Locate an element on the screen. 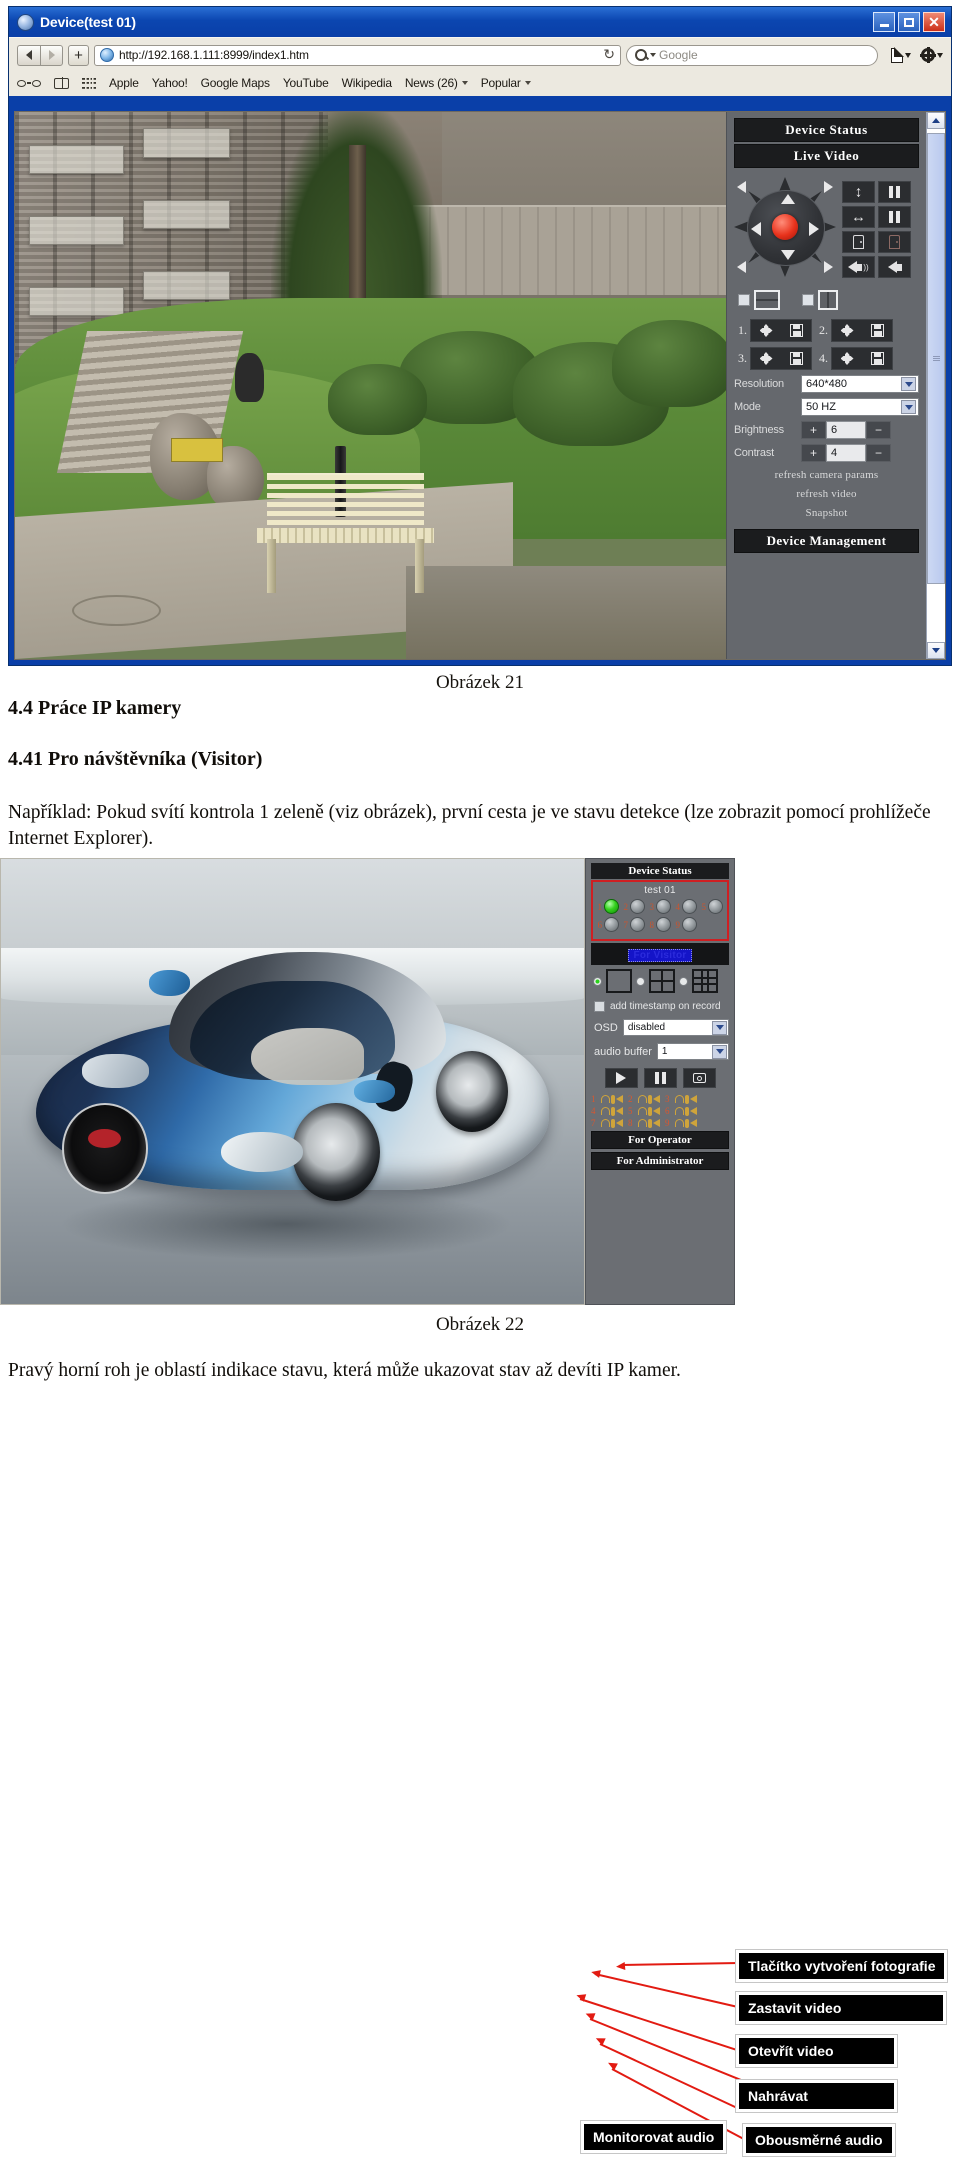  preset-4-goto-save is located at coordinates (862, 358).